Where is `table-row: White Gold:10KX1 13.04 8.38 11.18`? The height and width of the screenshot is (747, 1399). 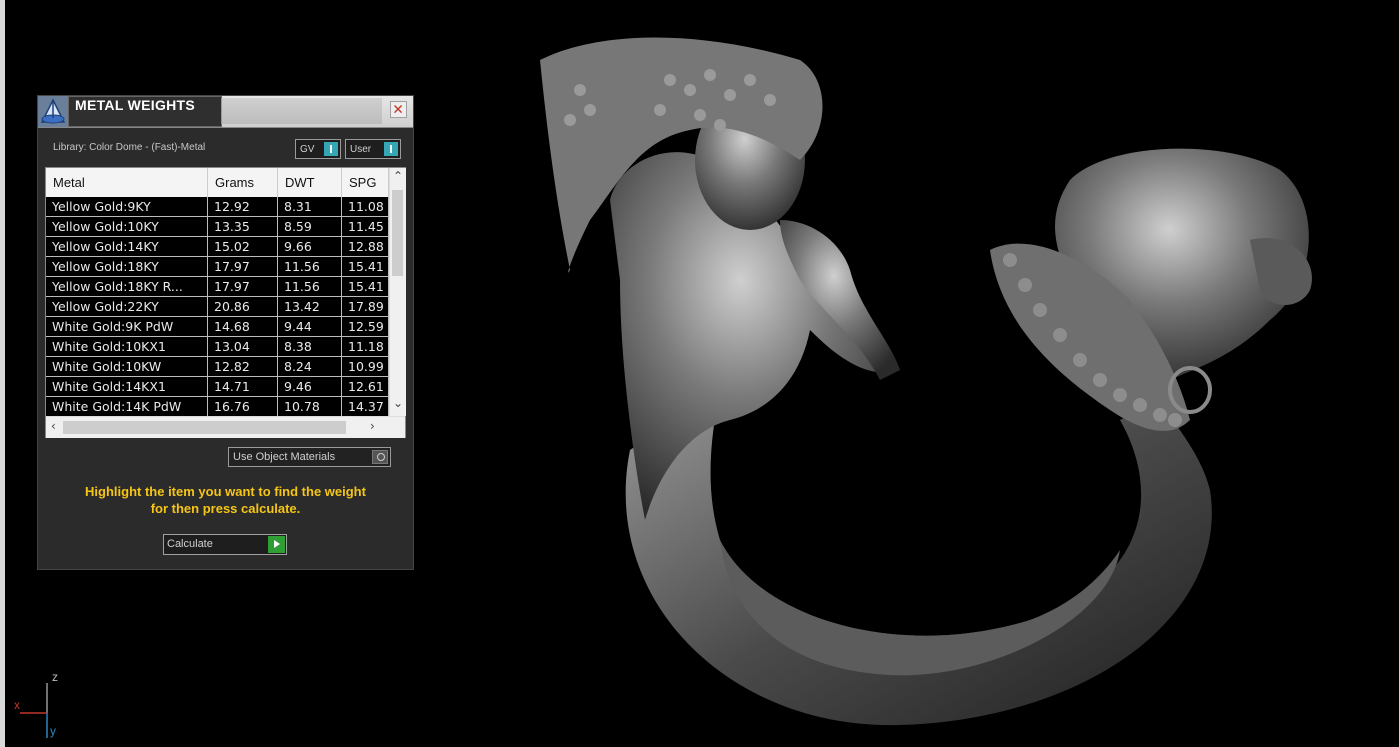
table-row: White Gold:10KX1 13.04 8.38 11.18 is located at coordinates (217, 347).